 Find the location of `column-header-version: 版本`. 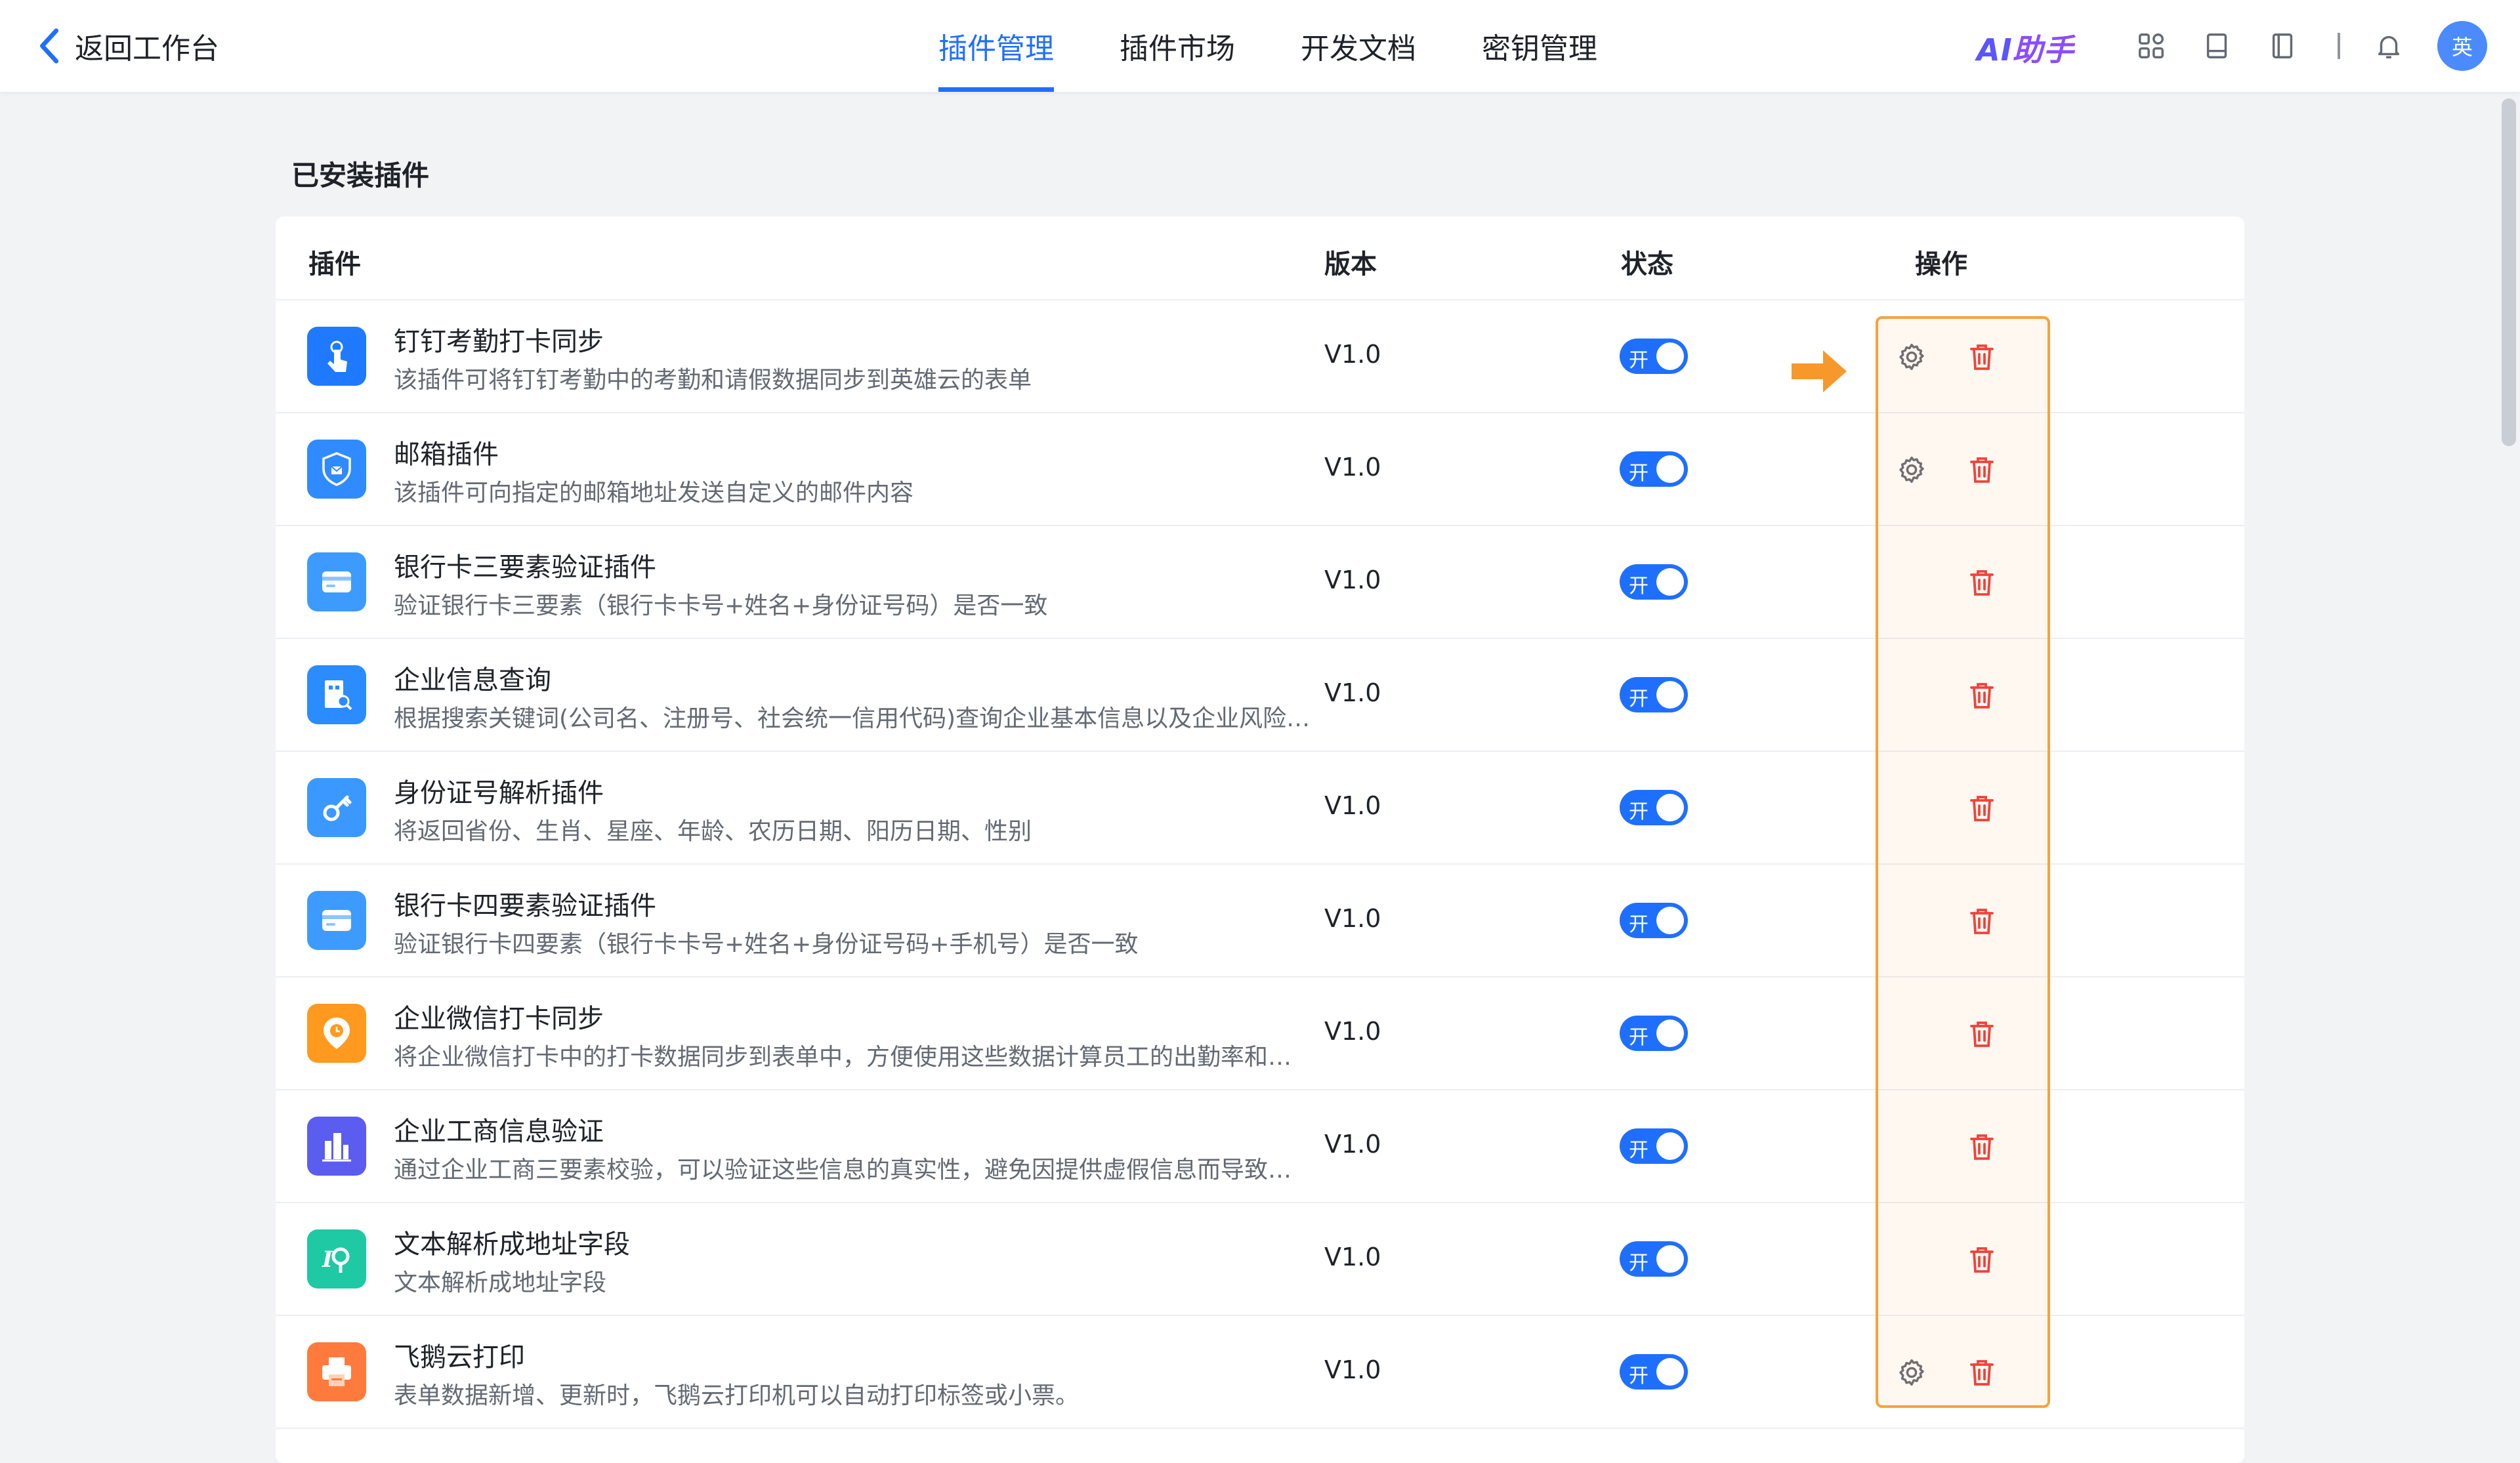

column-header-version: 版本 is located at coordinates (1350, 264).